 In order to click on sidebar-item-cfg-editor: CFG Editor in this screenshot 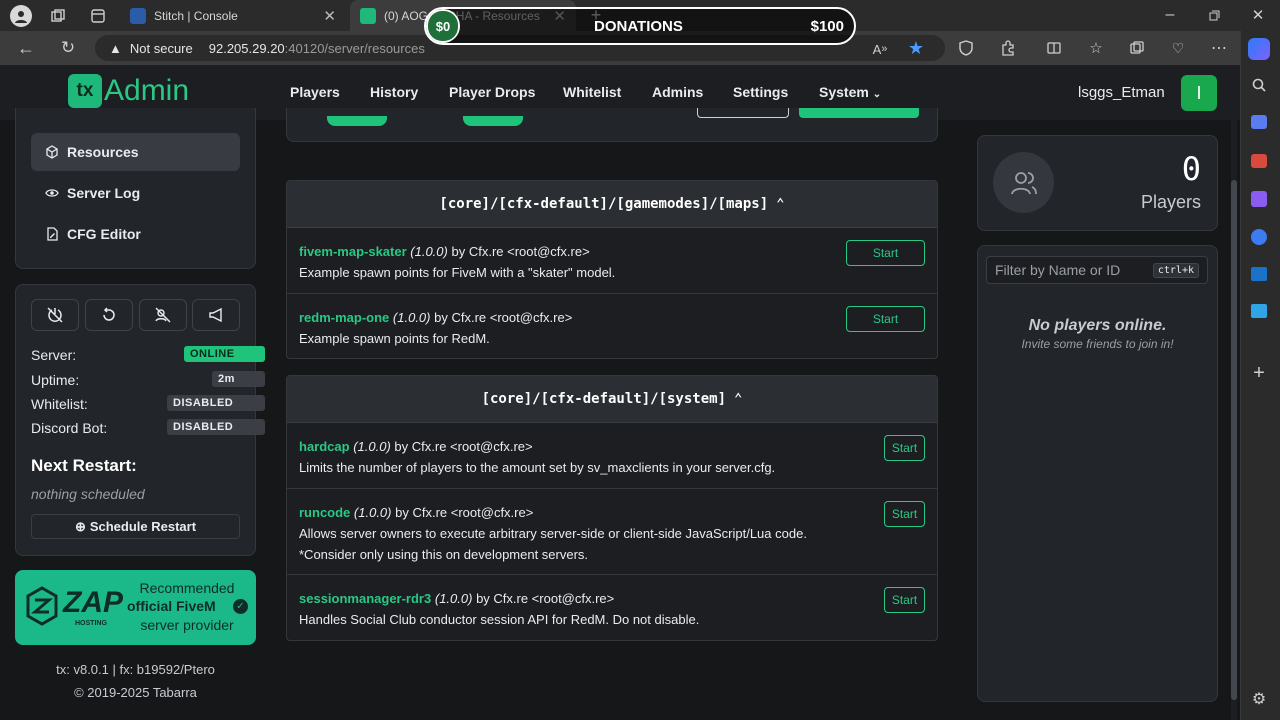, I will do `click(135, 234)`.